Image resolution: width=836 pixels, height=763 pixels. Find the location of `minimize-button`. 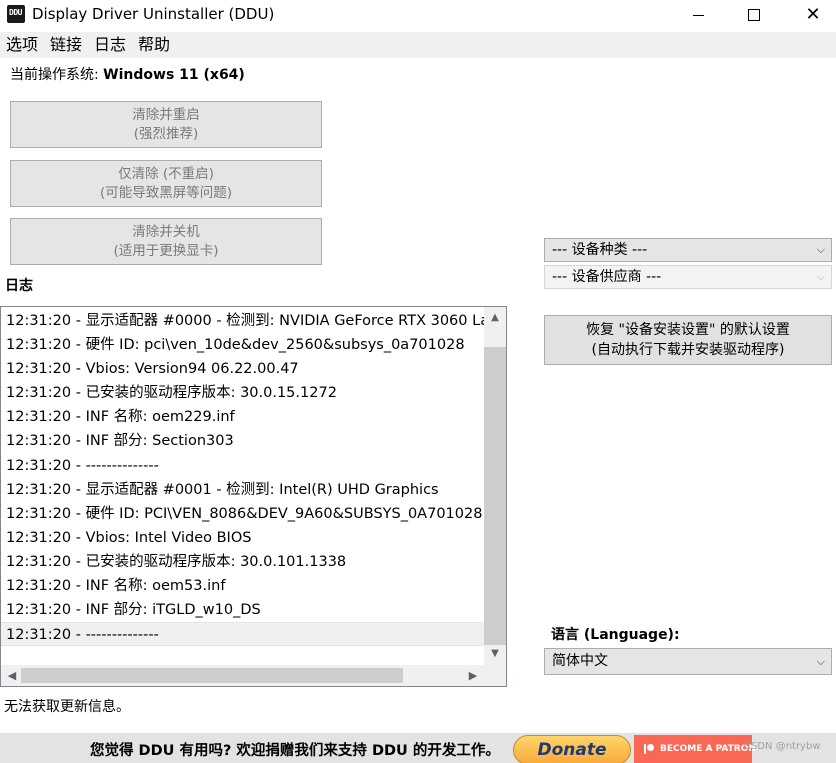

minimize-button is located at coordinates (698, 15).